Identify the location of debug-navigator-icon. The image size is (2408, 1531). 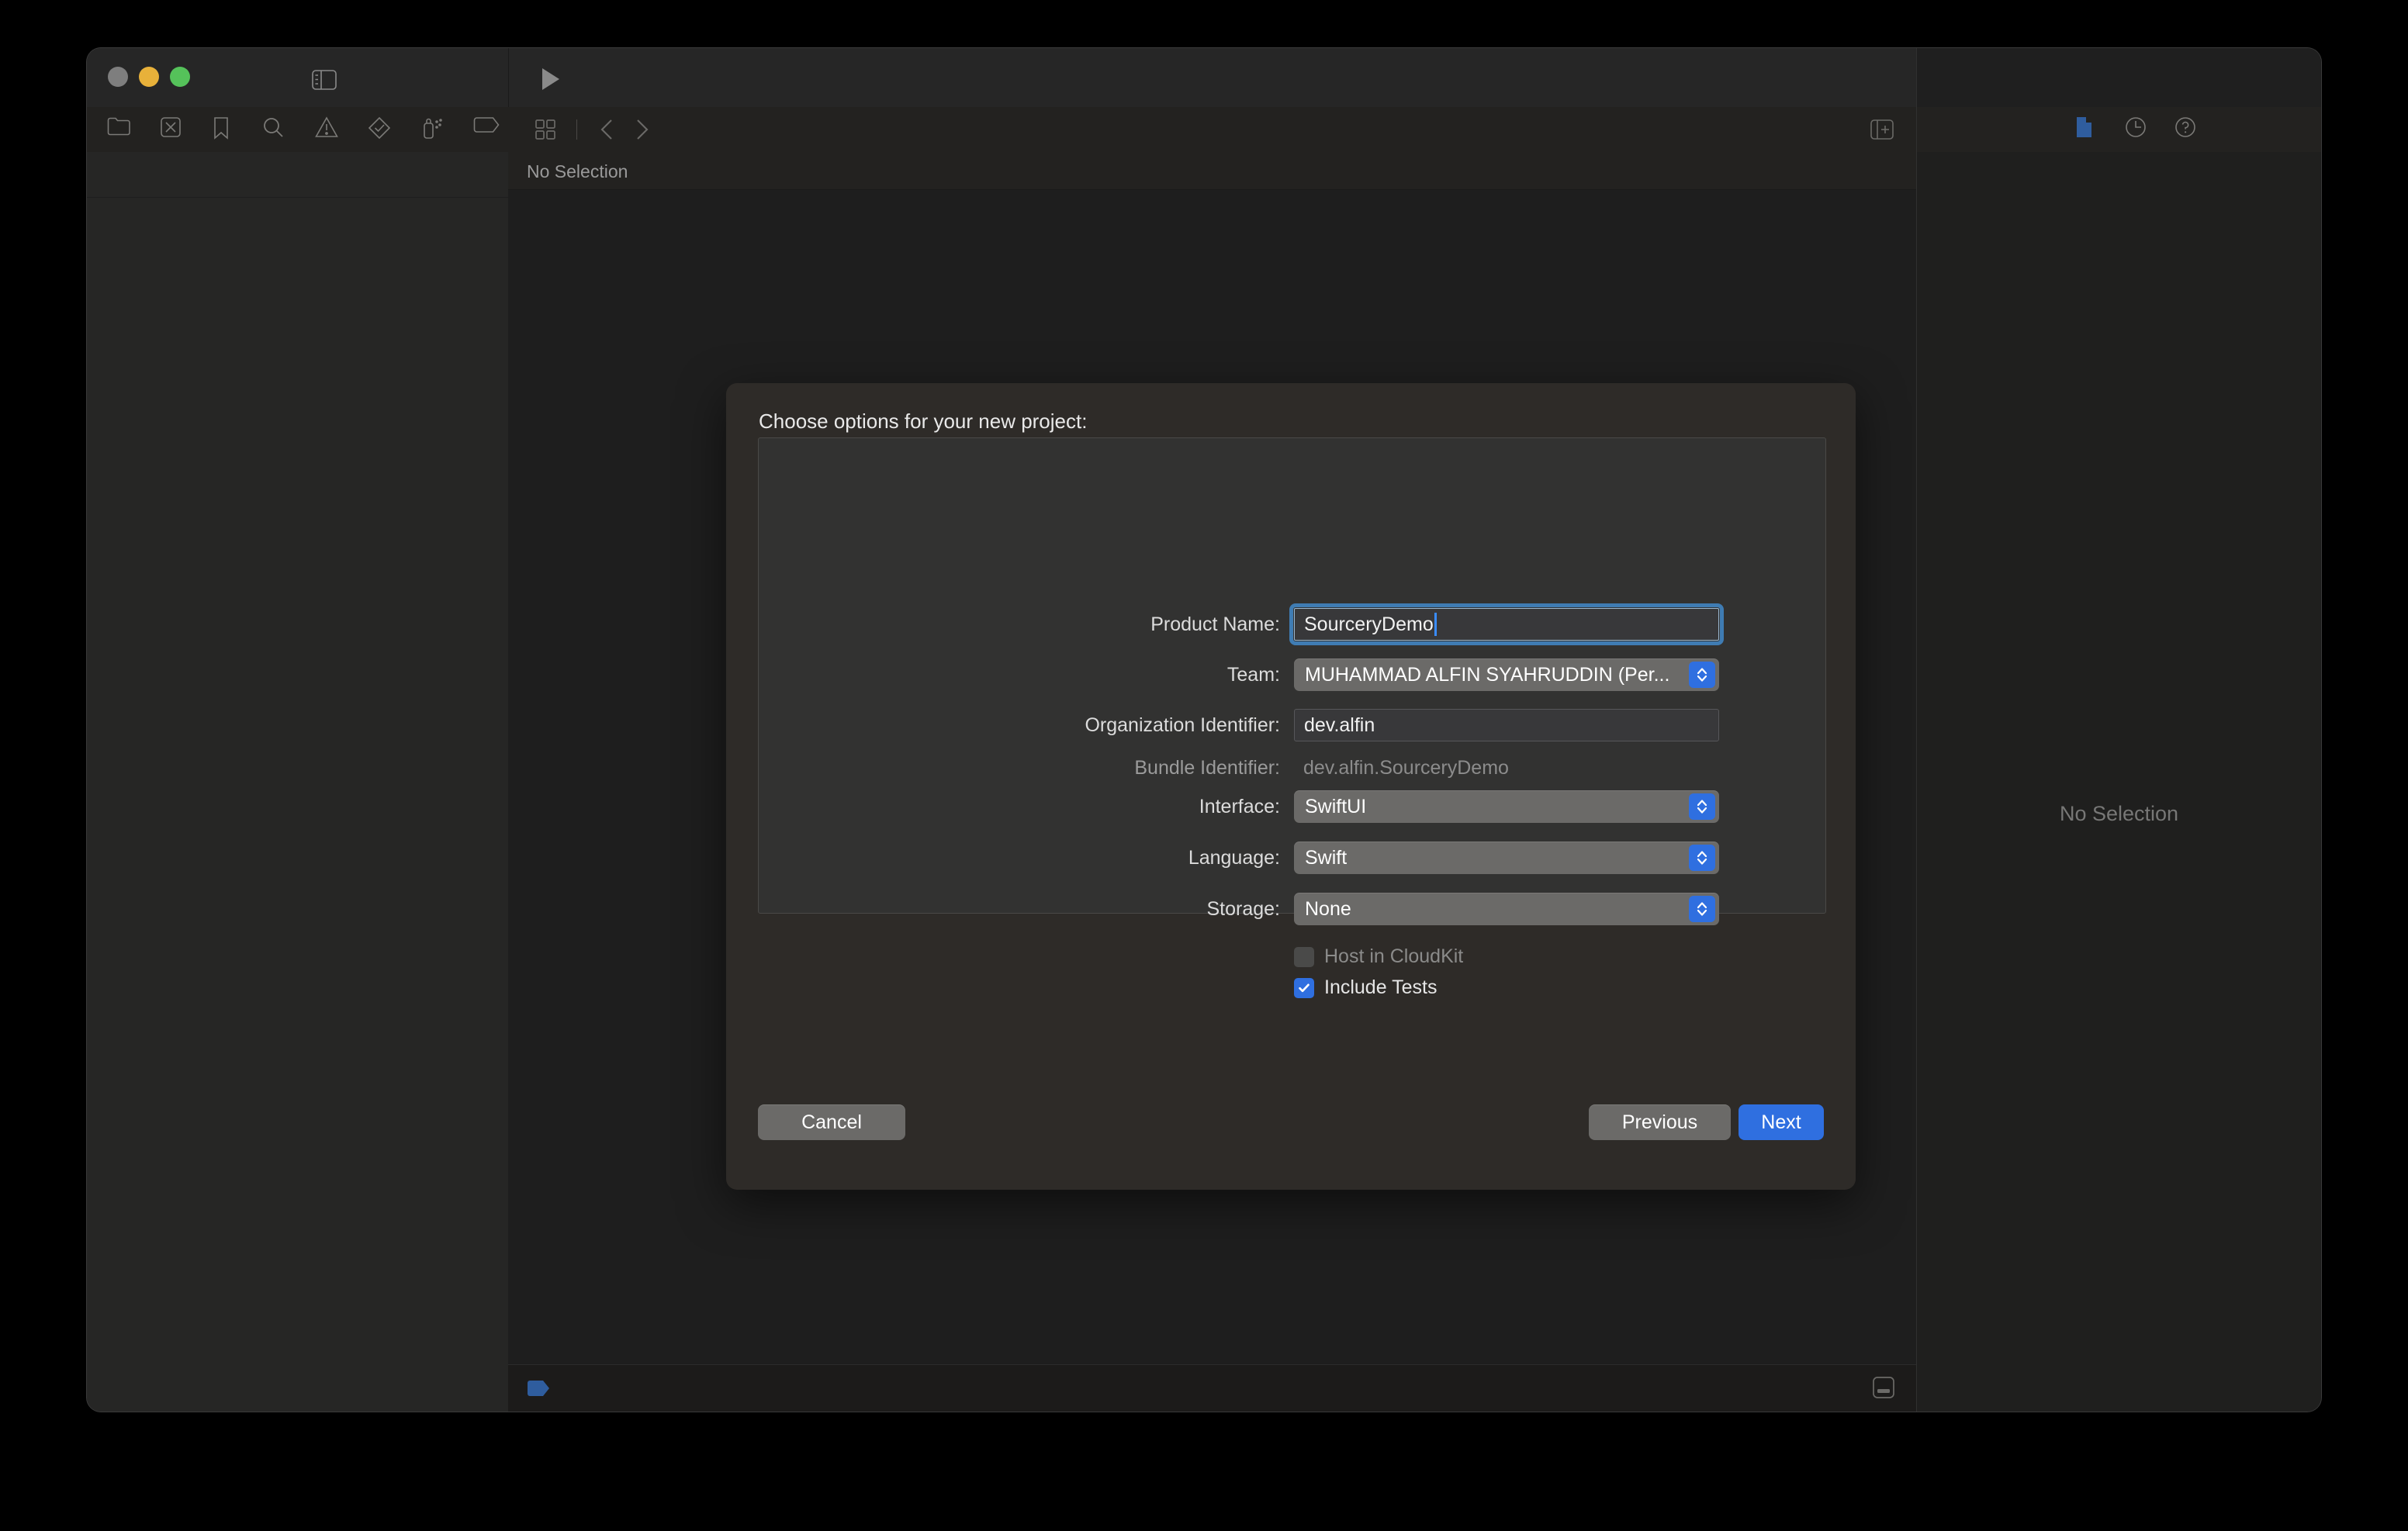
(434, 129).